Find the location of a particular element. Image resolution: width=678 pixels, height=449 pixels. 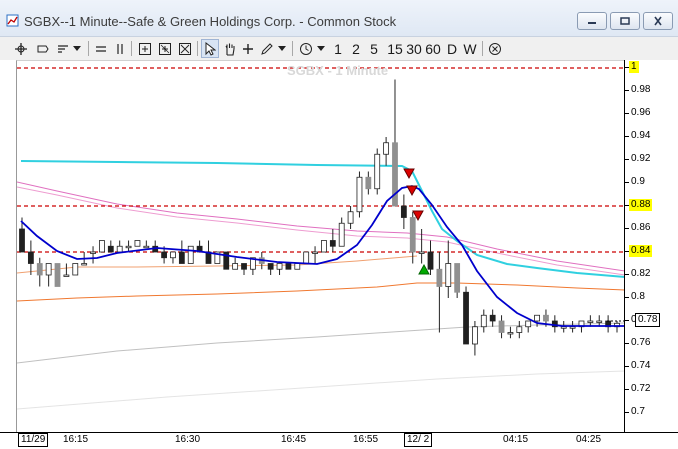

pointer-tool-button is located at coordinates (210, 48).